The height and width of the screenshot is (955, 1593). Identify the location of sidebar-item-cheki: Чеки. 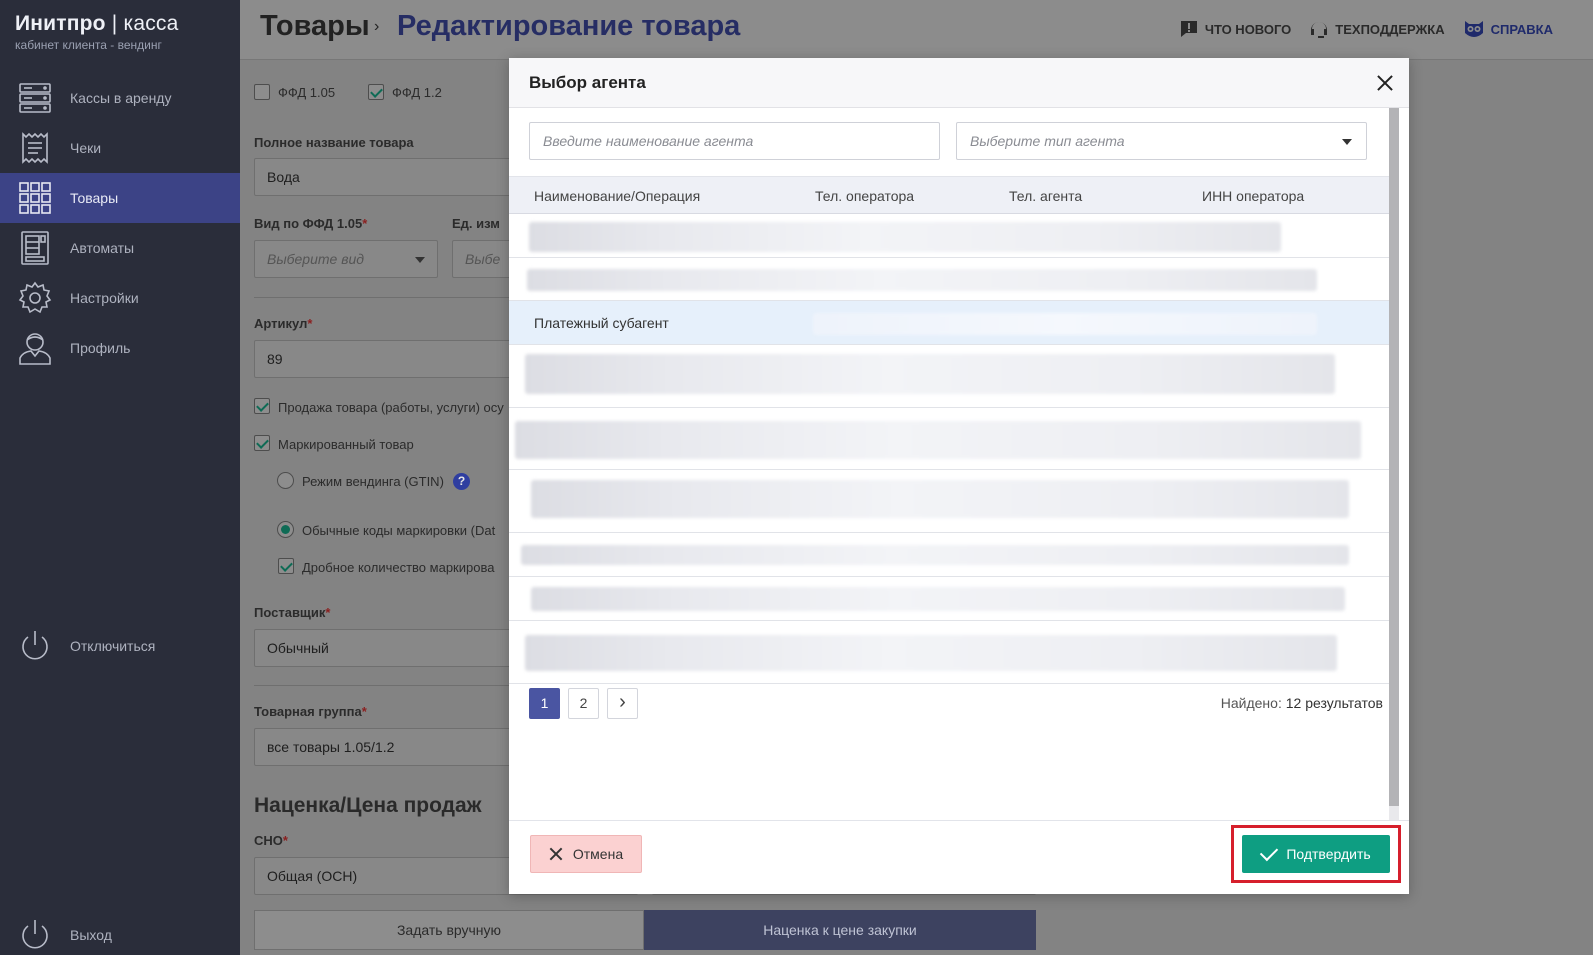
(120, 148).